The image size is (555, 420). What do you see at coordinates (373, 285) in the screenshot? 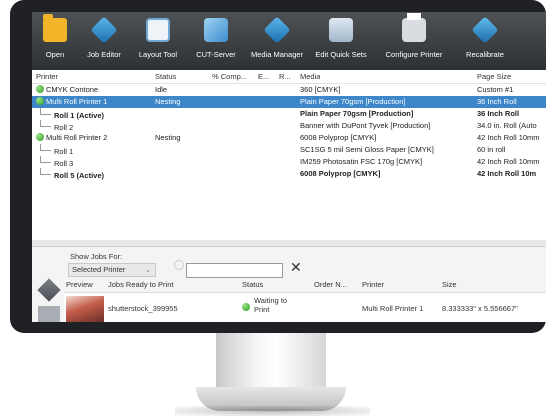
I see `column-job-printer: Printer` at bounding box center [373, 285].